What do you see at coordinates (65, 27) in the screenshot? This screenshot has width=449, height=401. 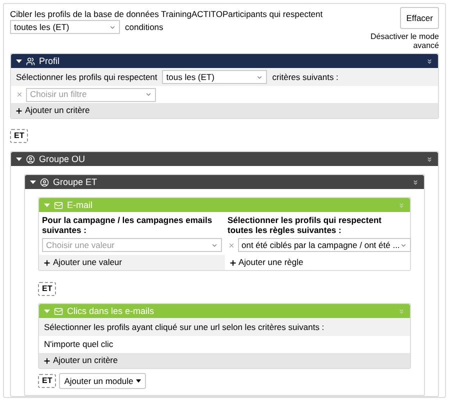 I see `match-select: toutes les (ET)` at bounding box center [65, 27].